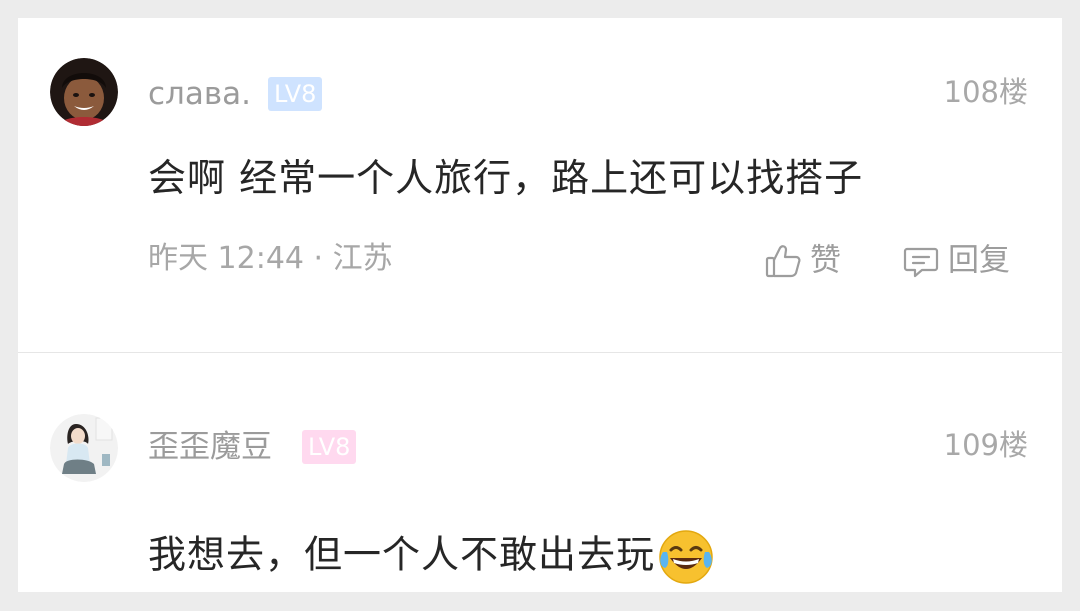  What do you see at coordinates (270, 258) in the screenshot?
I see `comment-meta: 昨天 12:44 · 江苏` at bounding box center [270, 258].